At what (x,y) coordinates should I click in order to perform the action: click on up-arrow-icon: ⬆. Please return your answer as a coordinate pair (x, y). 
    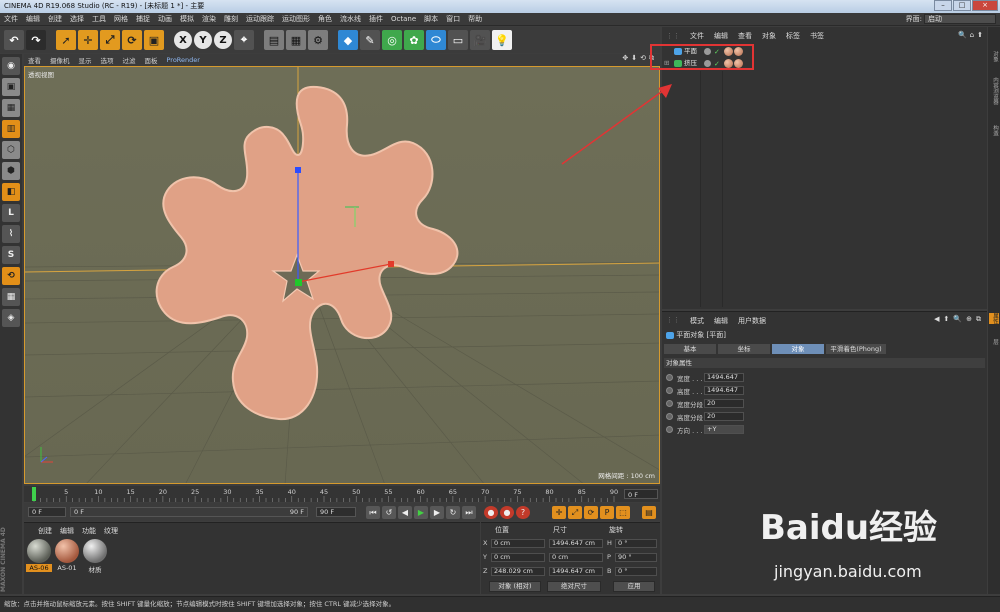
    Looking at the image, I should click on (947, 319).